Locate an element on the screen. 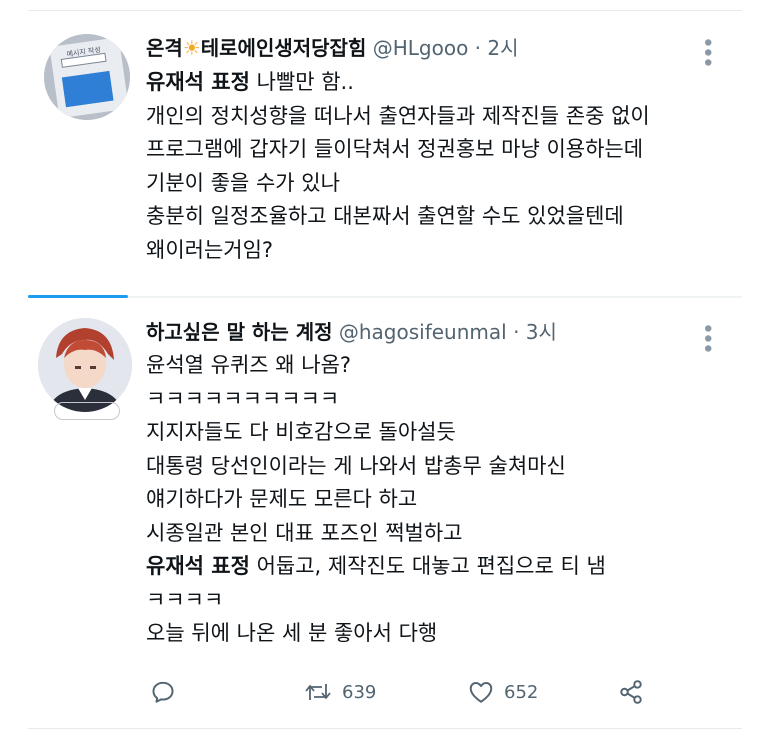 This screenshot has width=770, height=745. tweet-line: ㅋㅋㅋㅋㅋㅋㅋㅋㅋㅋ is located at coordinates (243, 398).